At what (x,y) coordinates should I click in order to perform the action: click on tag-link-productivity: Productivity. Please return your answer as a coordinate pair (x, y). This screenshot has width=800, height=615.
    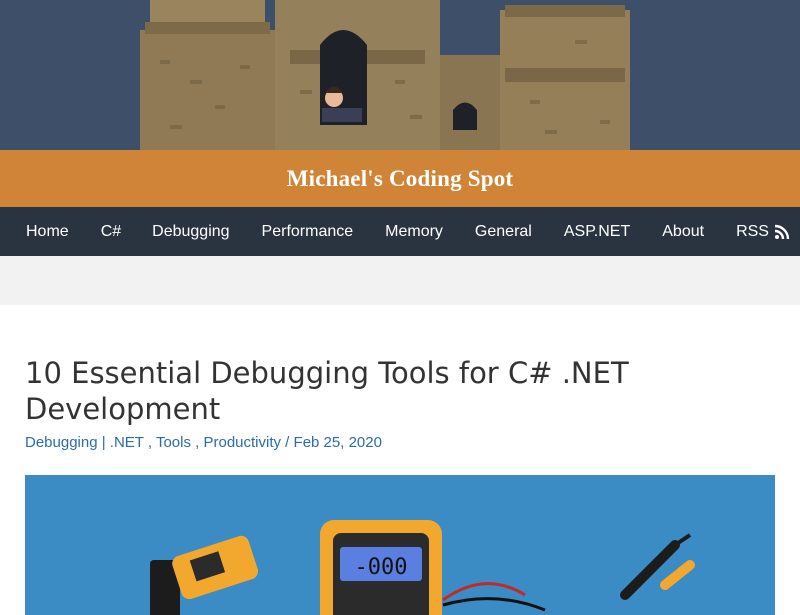
    Looking at the image, I should click on (242, 442).